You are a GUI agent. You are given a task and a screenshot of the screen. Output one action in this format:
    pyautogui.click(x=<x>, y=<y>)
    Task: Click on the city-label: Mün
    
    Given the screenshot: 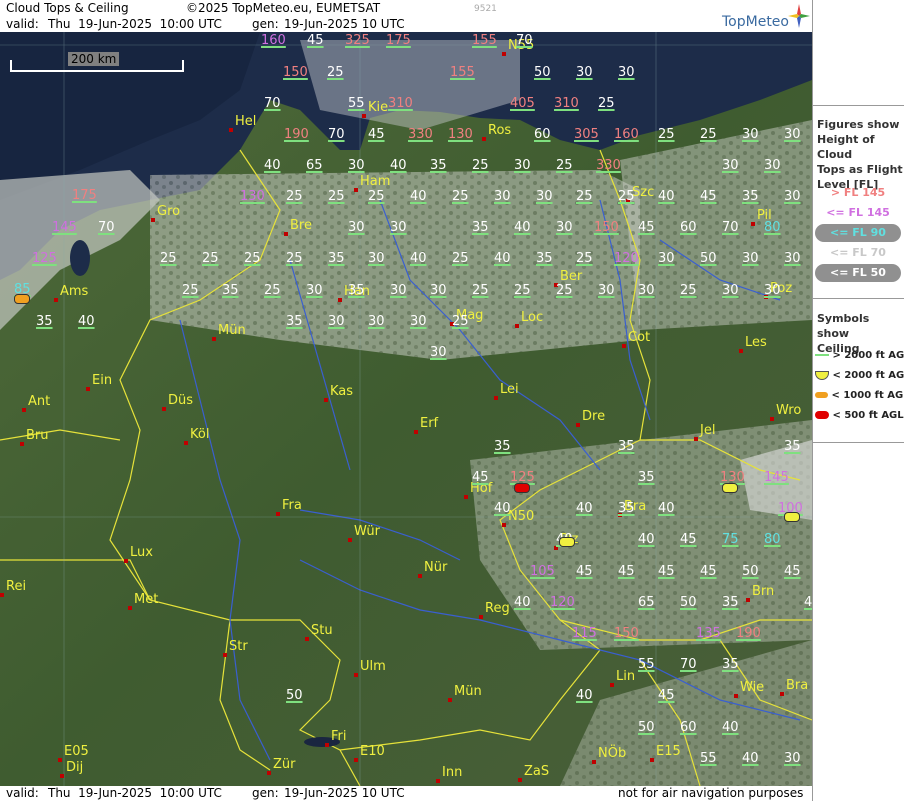 What is the action you would take?
    pyautogui.click(x=232, y=330)
    